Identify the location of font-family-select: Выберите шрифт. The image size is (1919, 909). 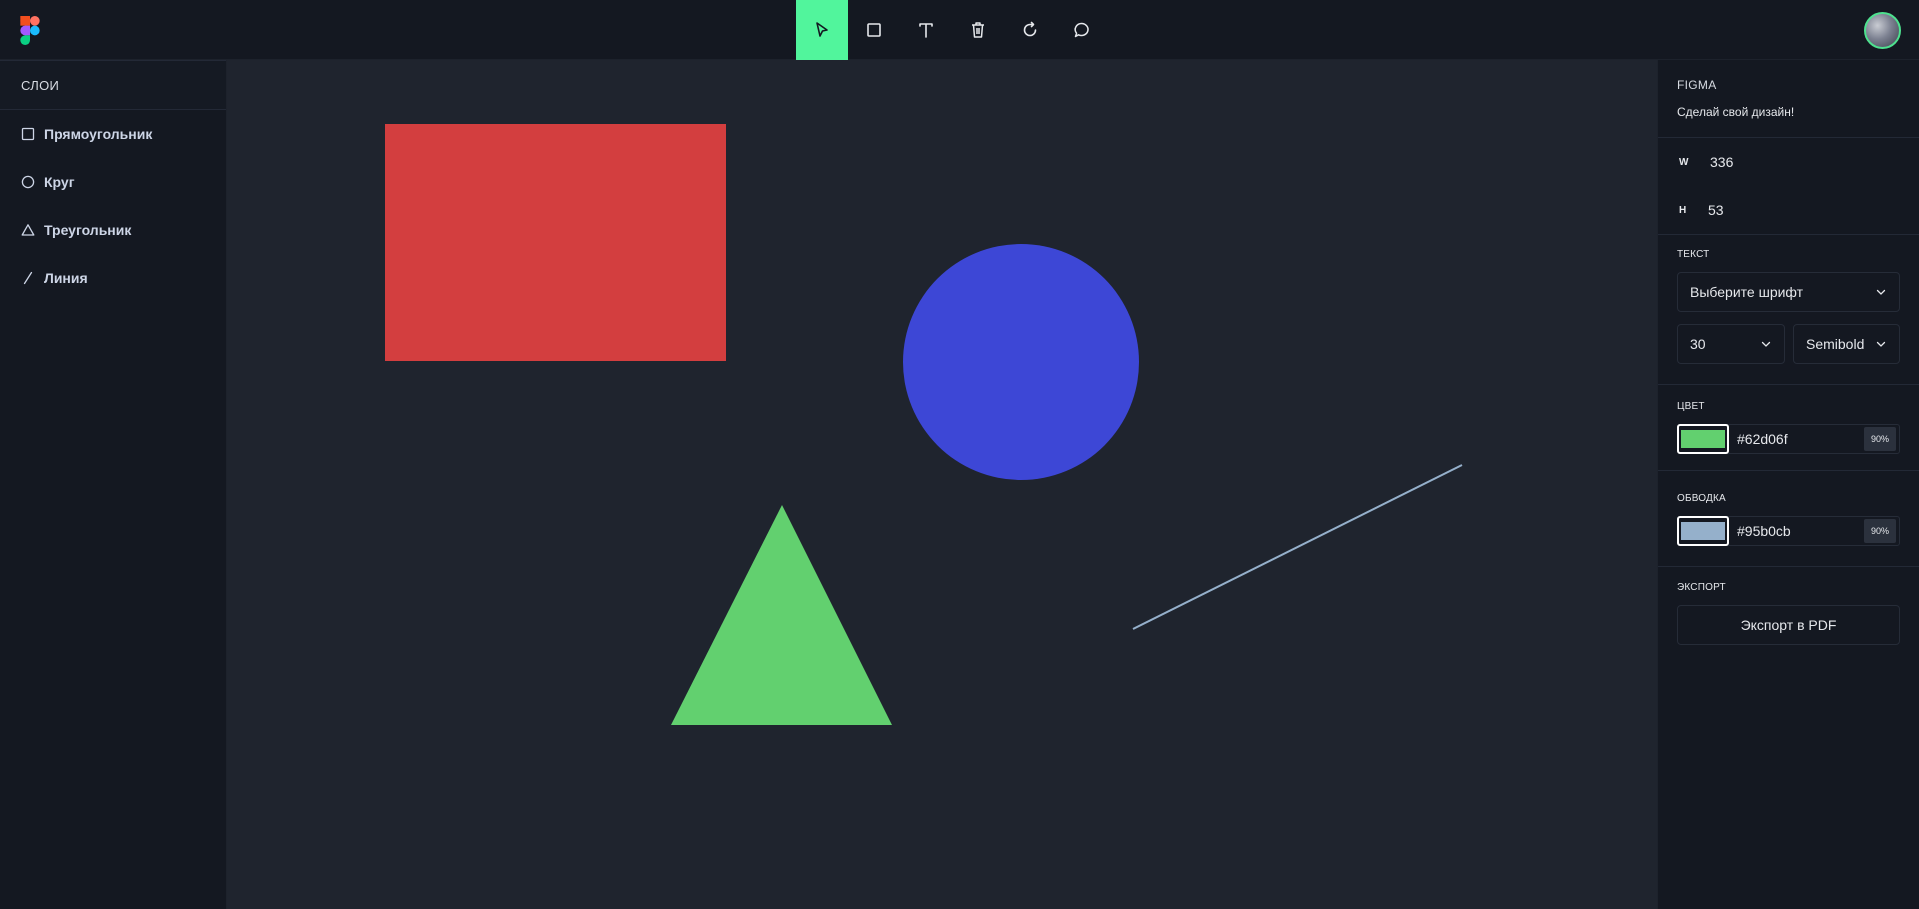
(1788, 292).